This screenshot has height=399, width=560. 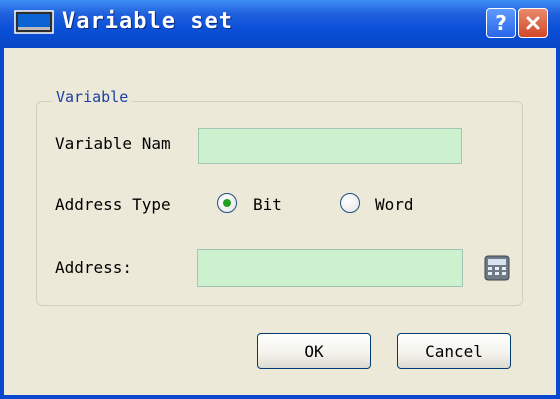 I want to click on title-bar: Variable set ?, so click(x=280, y=24).